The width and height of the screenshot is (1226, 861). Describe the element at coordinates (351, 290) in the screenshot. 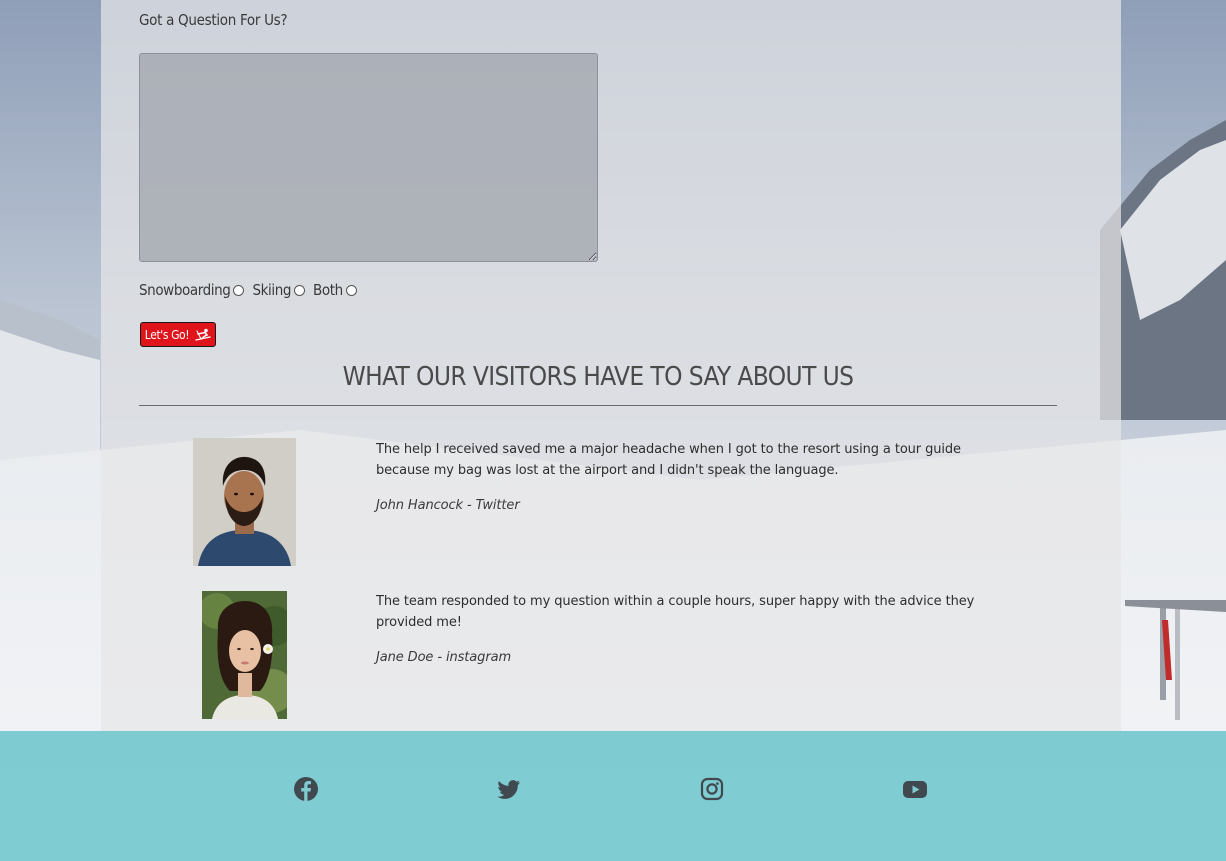

I see `radio-both` at that location.